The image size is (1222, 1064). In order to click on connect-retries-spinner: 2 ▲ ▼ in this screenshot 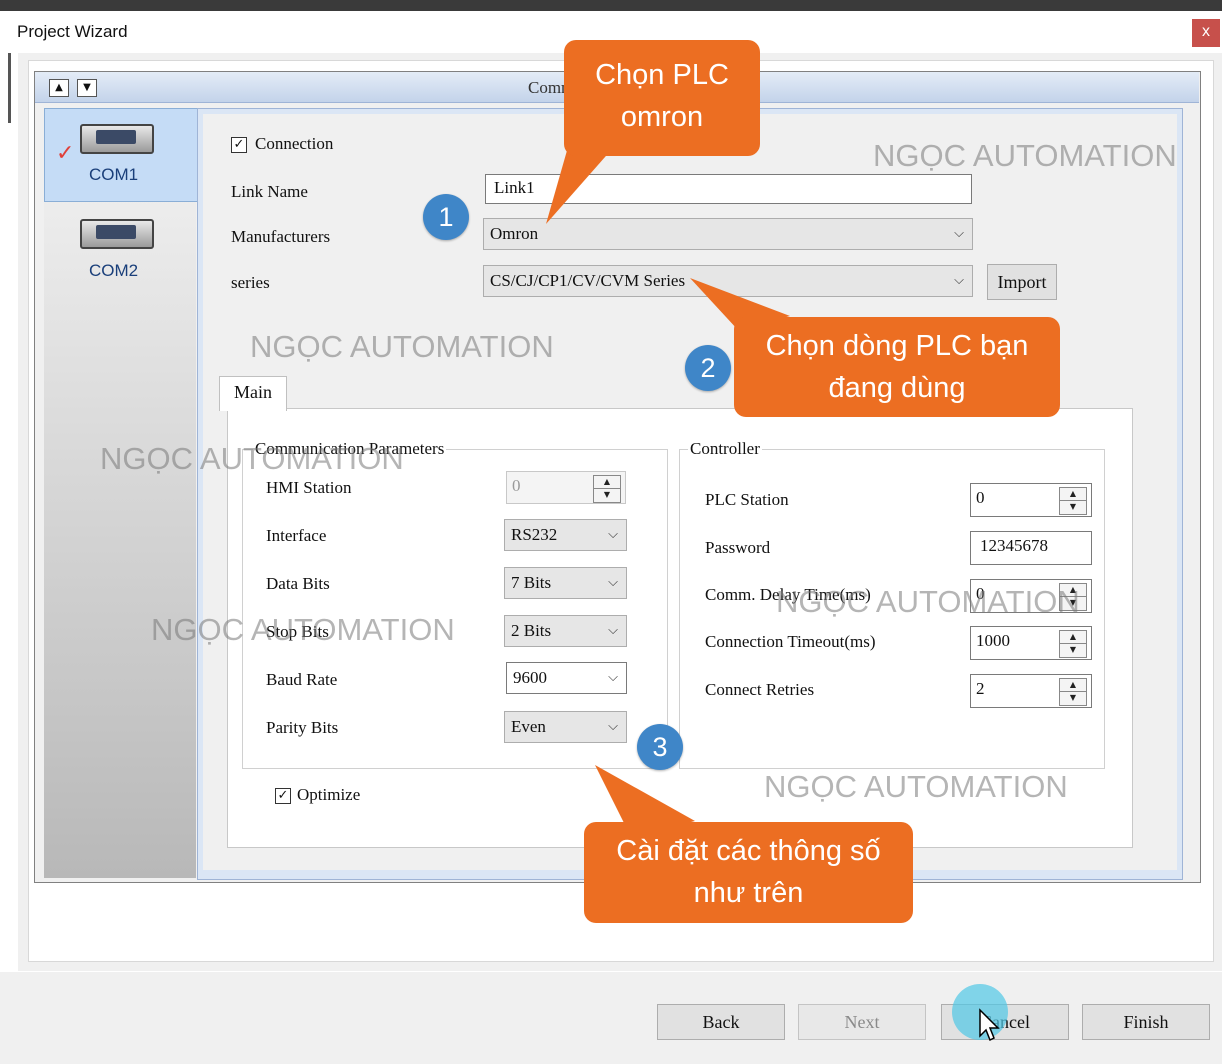, I will do `click(1031, 691)`.